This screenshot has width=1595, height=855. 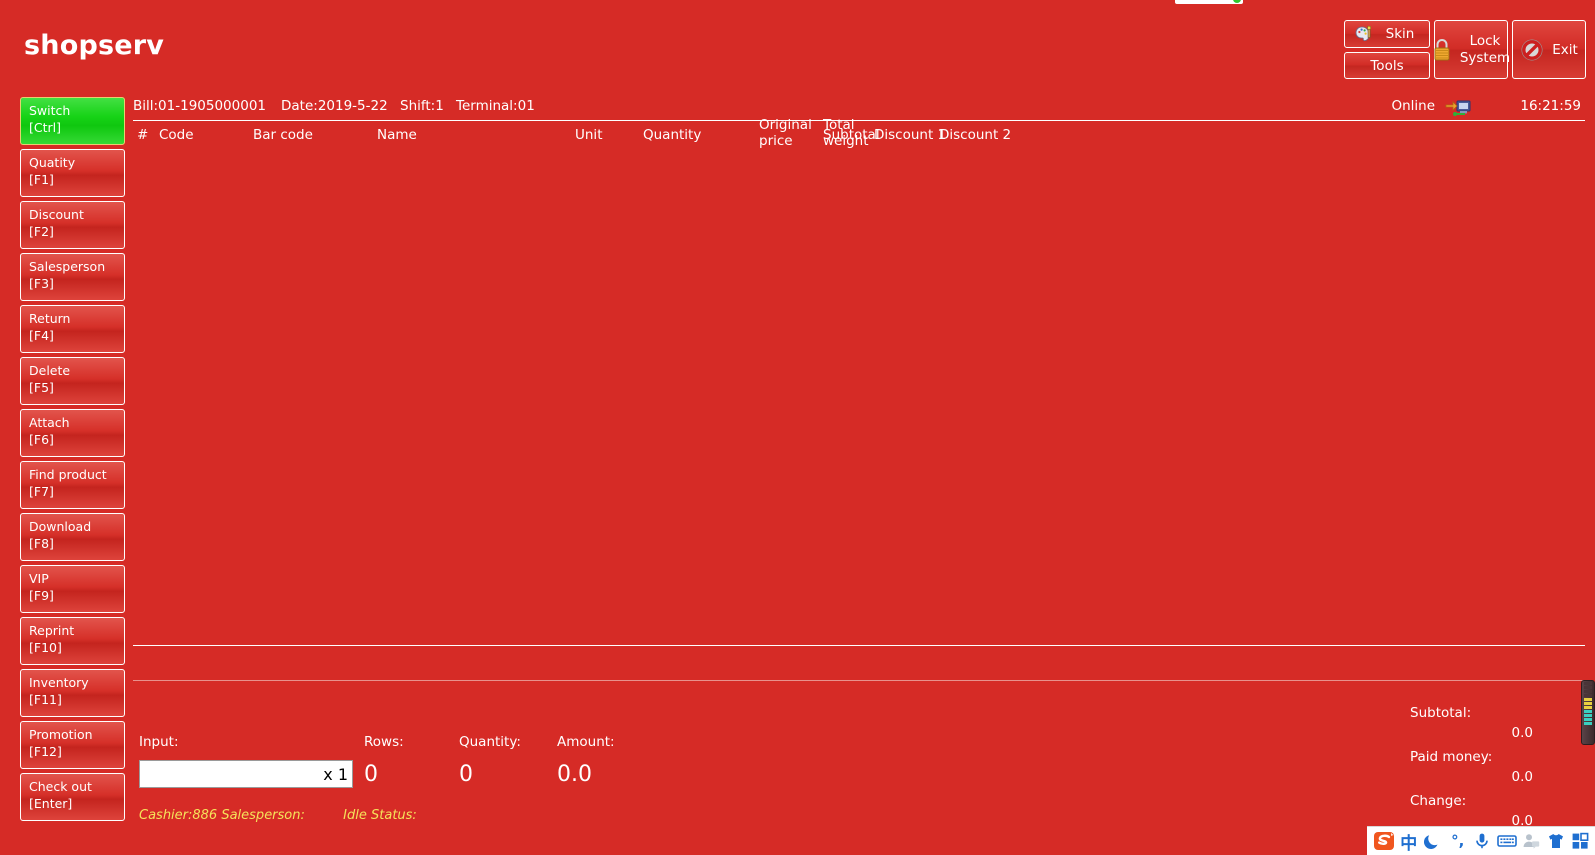 What do you see at coordinates (380, 815) in the screenshot?
I see `idle-status: Idle Status:` at bounding box center [380, 815].